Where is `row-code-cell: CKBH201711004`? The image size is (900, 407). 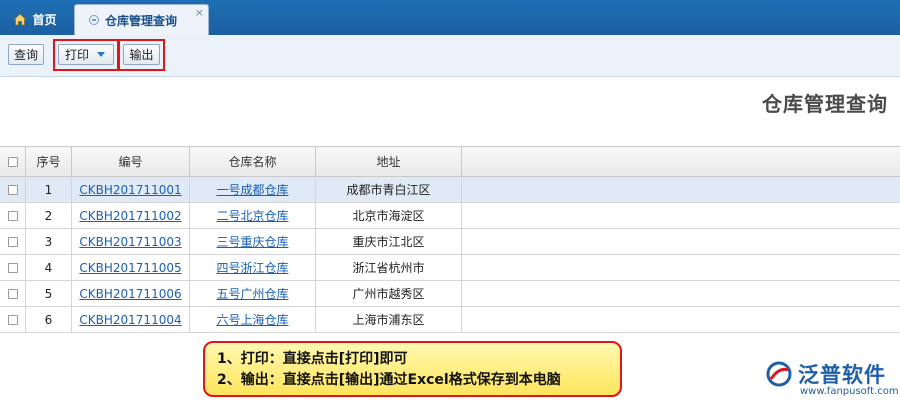
row-code-cell: CKBH201711004 is located at coordinates (131, 319).